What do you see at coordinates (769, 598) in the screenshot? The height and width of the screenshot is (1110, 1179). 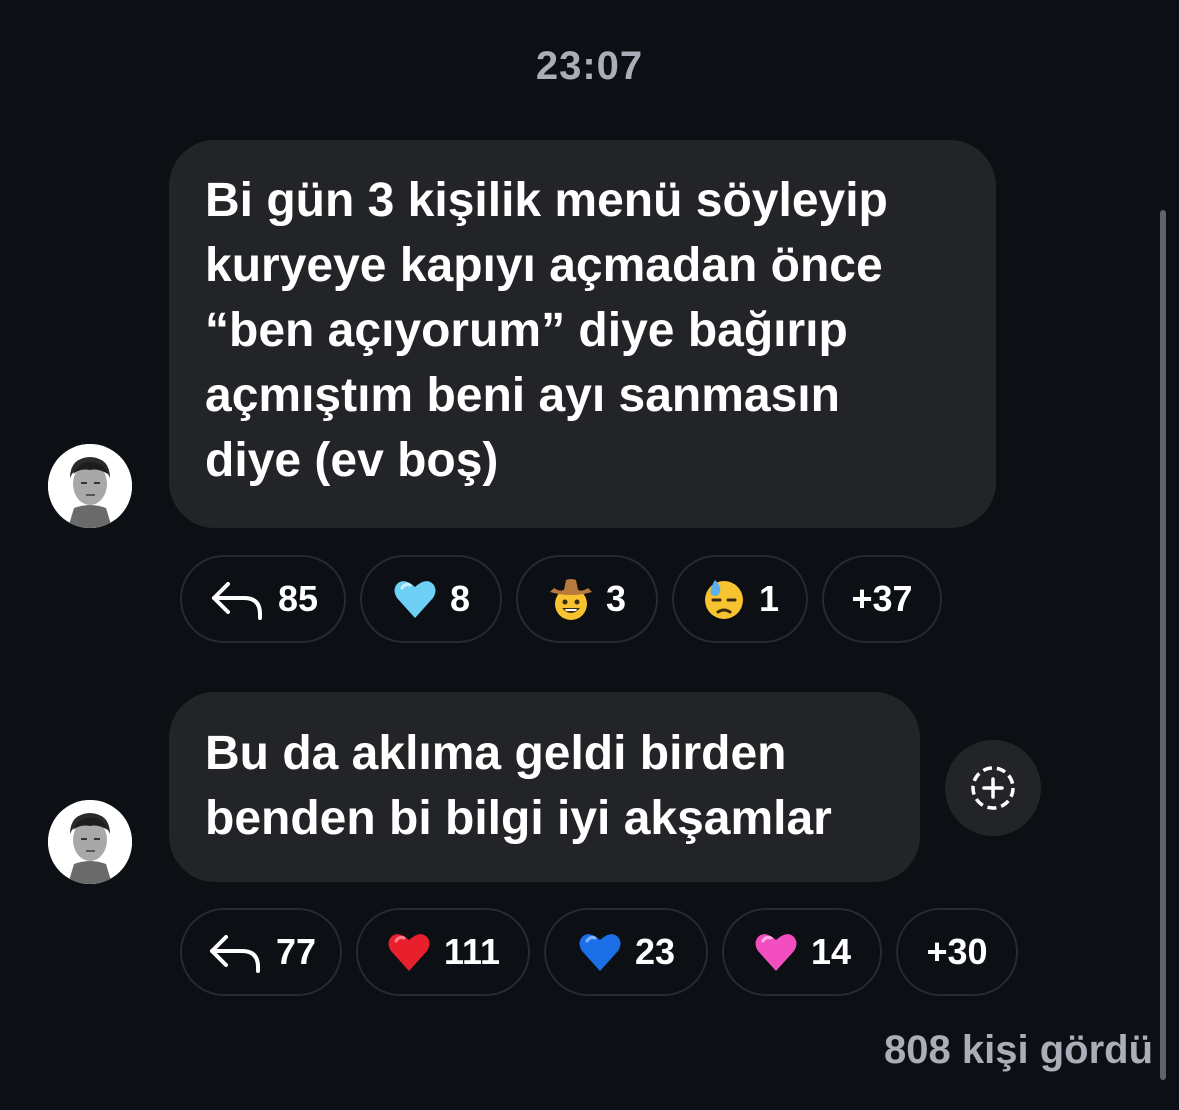 I see `reaction-count: 1` at bounding box center [769, 598].